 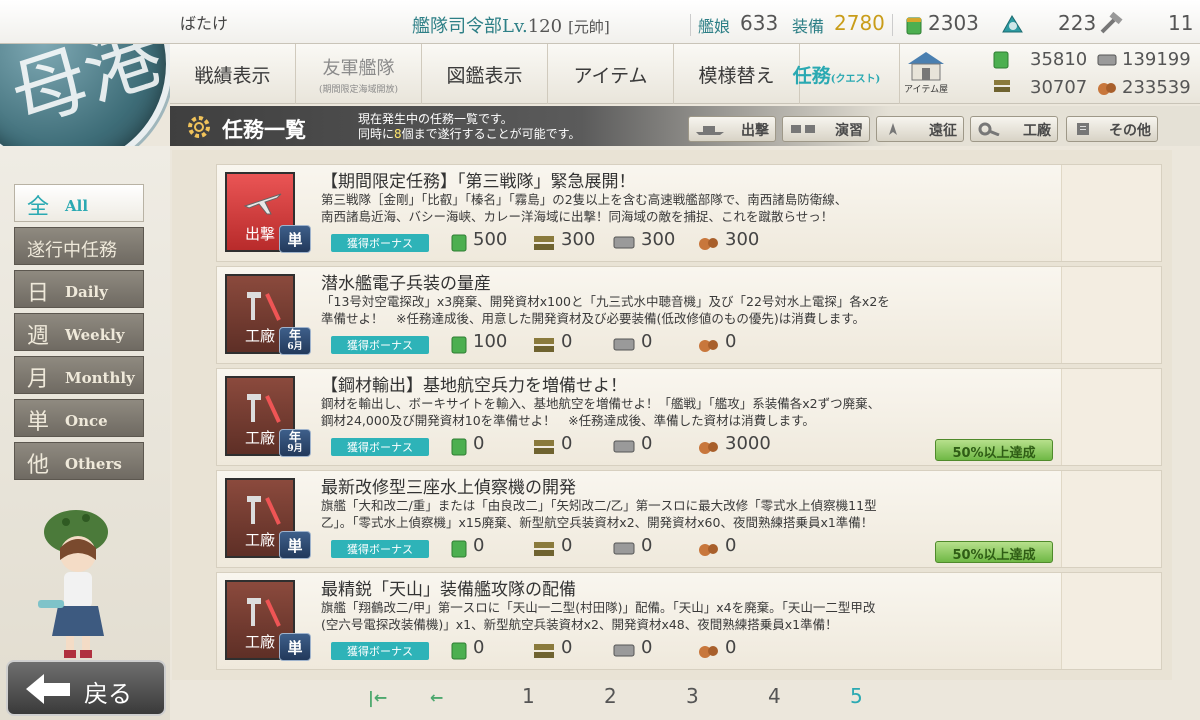 What do you see at coordinates (1130, 131) in the screenshot?
I see `tab-others-label: その他` at bounding box center [1130, 131].